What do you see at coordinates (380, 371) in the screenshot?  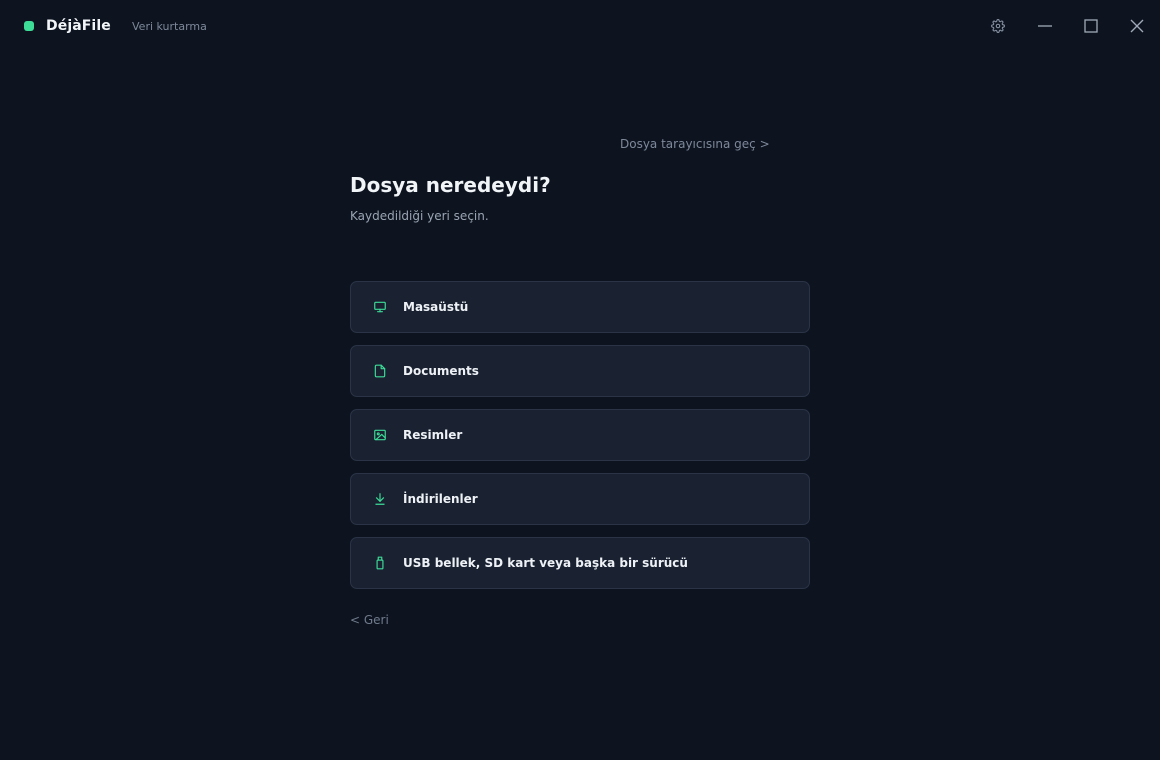 I see `document-icon` at bounding box center [380, 371].